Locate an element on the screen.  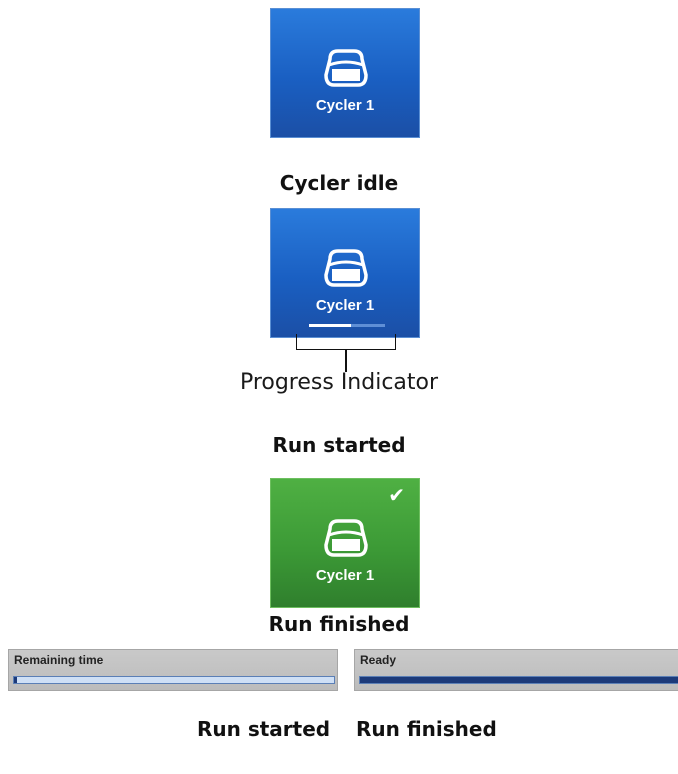
cycler-tile-finished: ✔ Cycler 1 is located at coordinates (345, 543).